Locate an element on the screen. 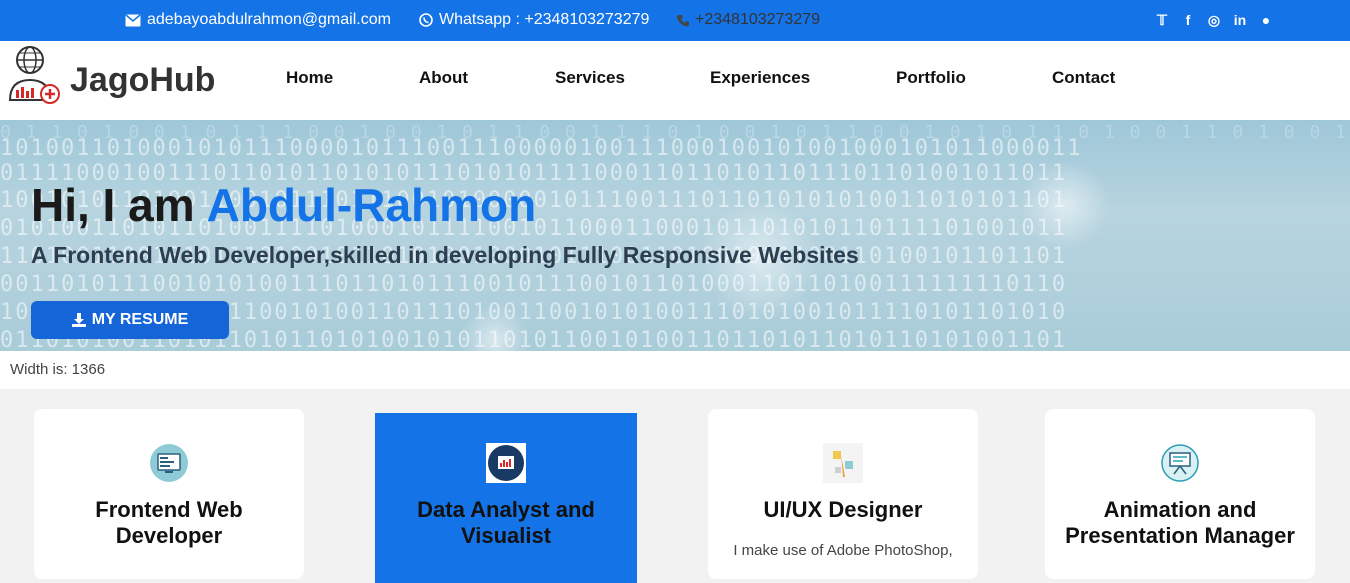 The width and height of the screenshot is (1350, 583). chart-icon is located at coordinates (506, 463).